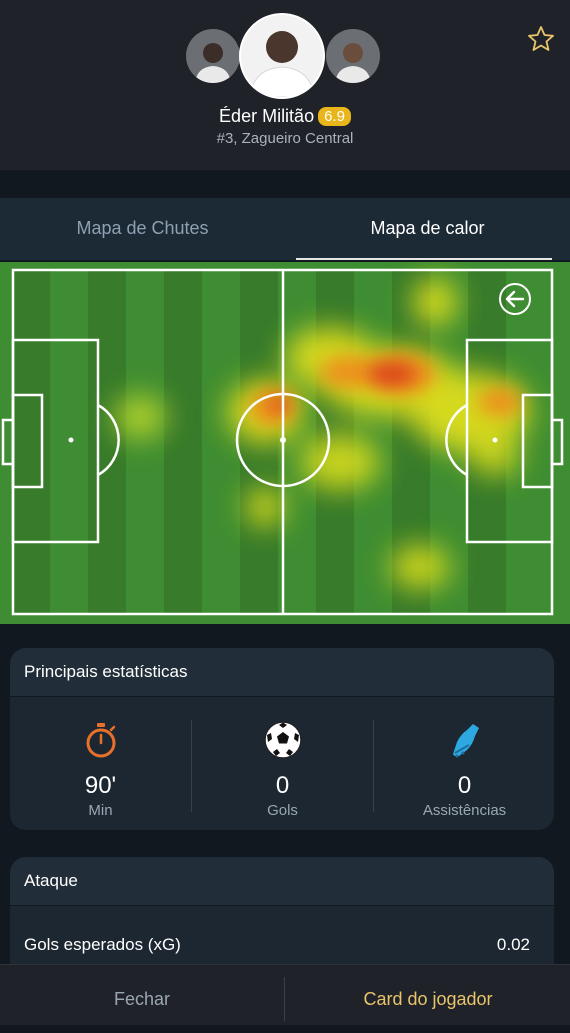 Image resolution: width=570 pixels, height=1033 pixels. I want to click on stat-label: Gols, so click(282, 810).